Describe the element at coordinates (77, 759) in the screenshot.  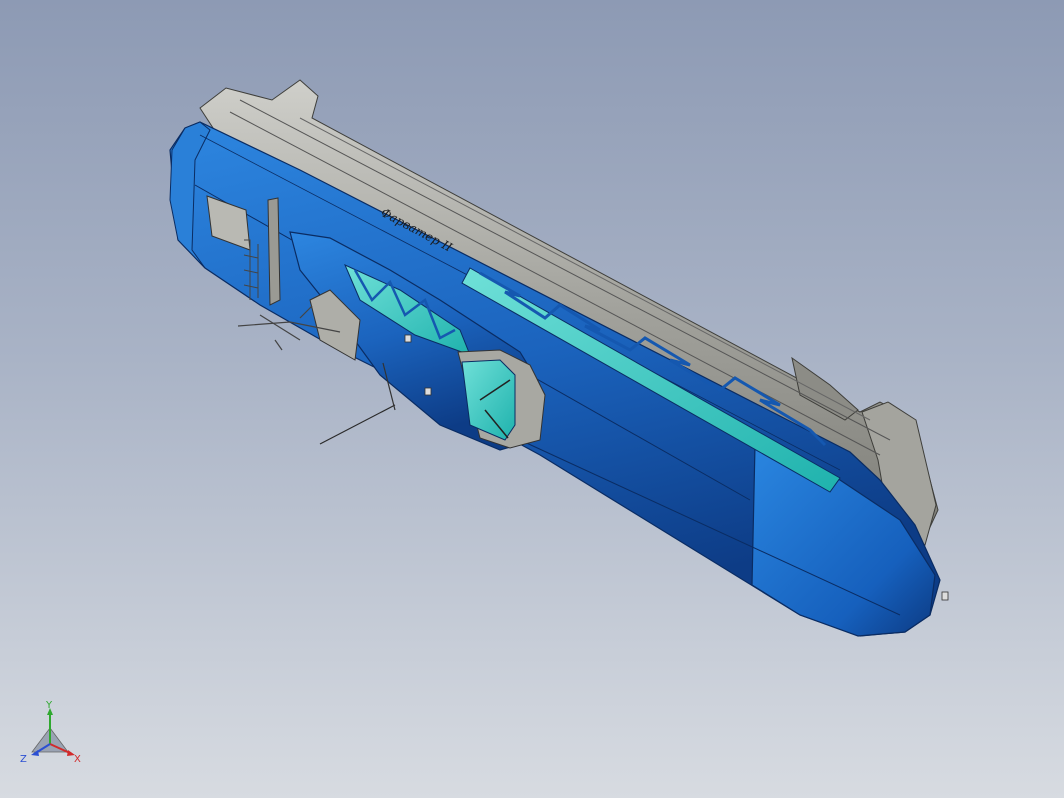
I see `x-axis-label: X` at that location.